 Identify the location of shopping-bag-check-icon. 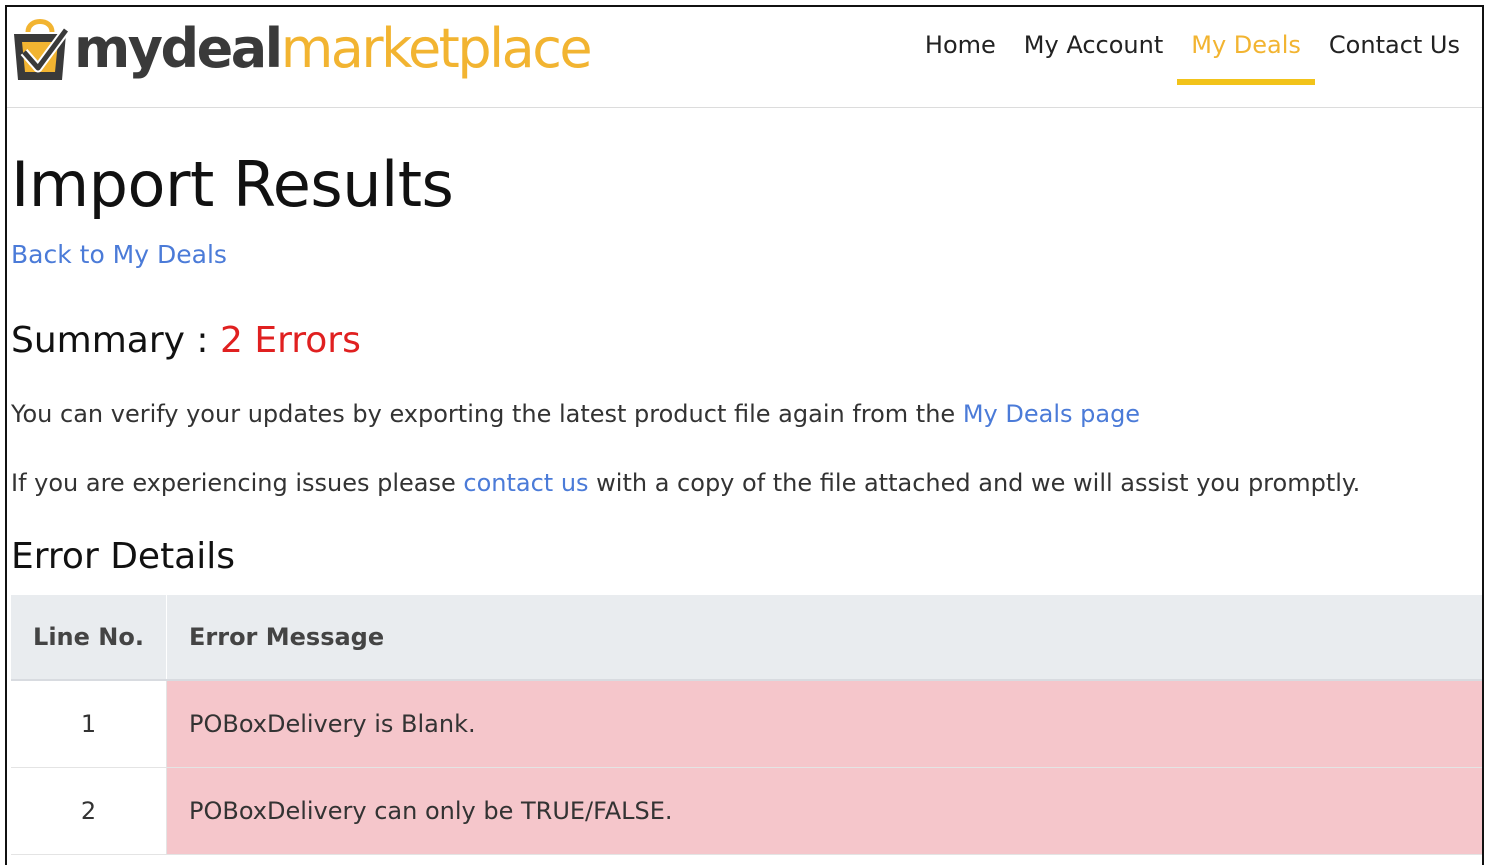
(41, 49).